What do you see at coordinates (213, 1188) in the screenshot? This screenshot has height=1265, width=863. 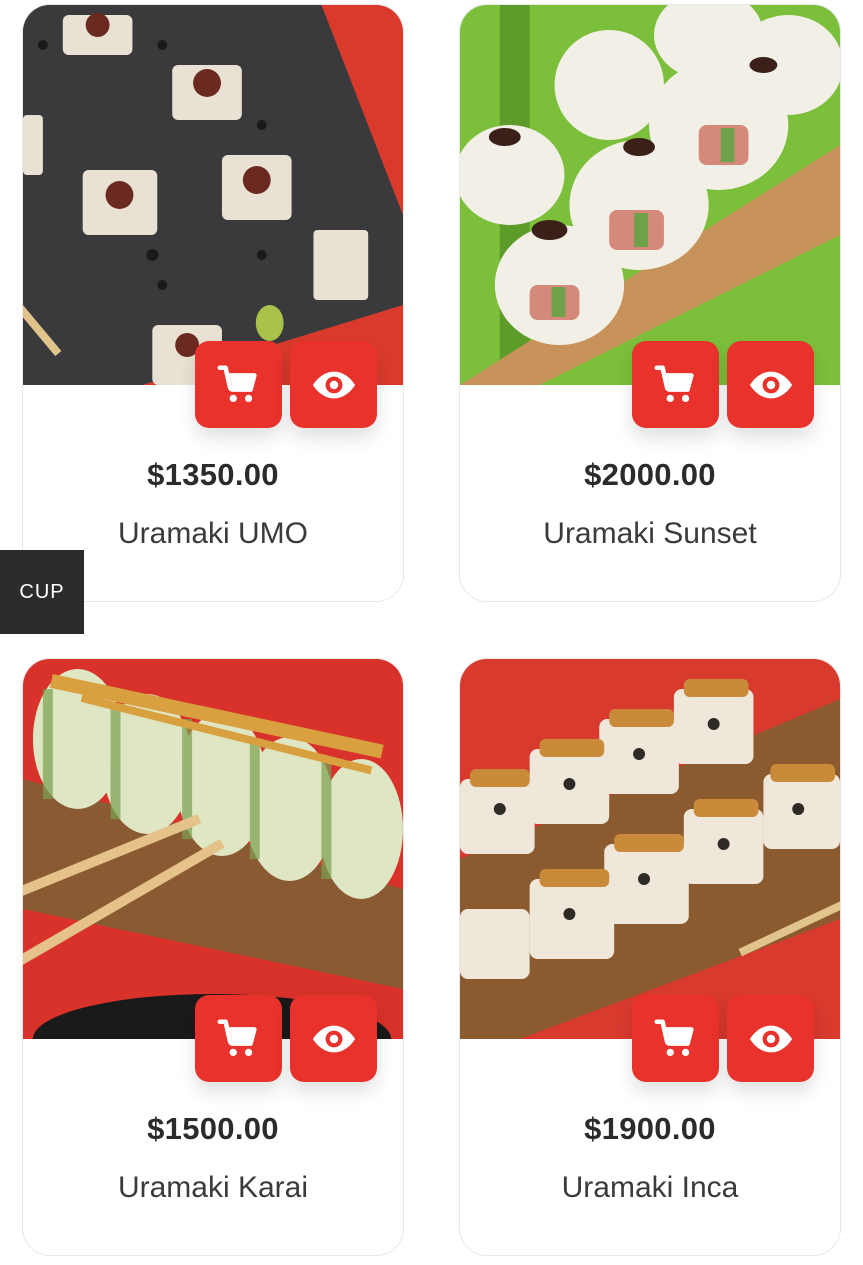 I see `product-name: Uramaki Karai` at bounding box center [213, 1188].